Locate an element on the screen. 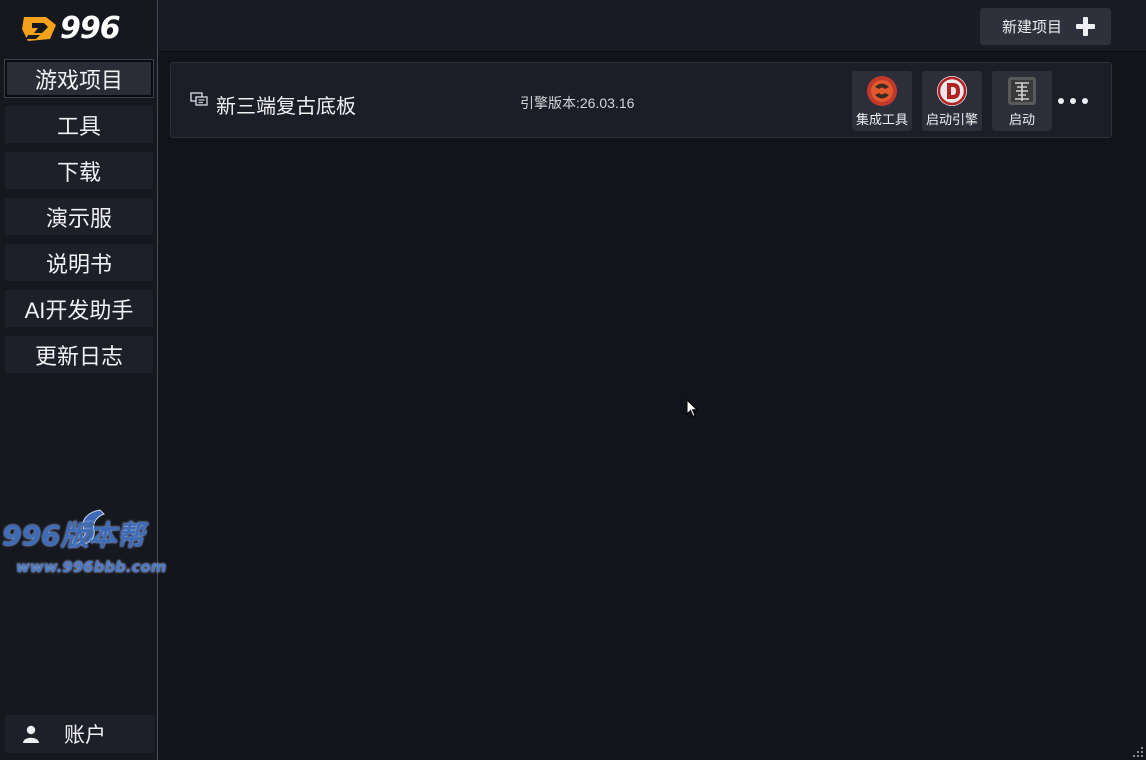 This screenshot has width=1146, height=760. logo-text: 996 is located at coordinates (90, 28).